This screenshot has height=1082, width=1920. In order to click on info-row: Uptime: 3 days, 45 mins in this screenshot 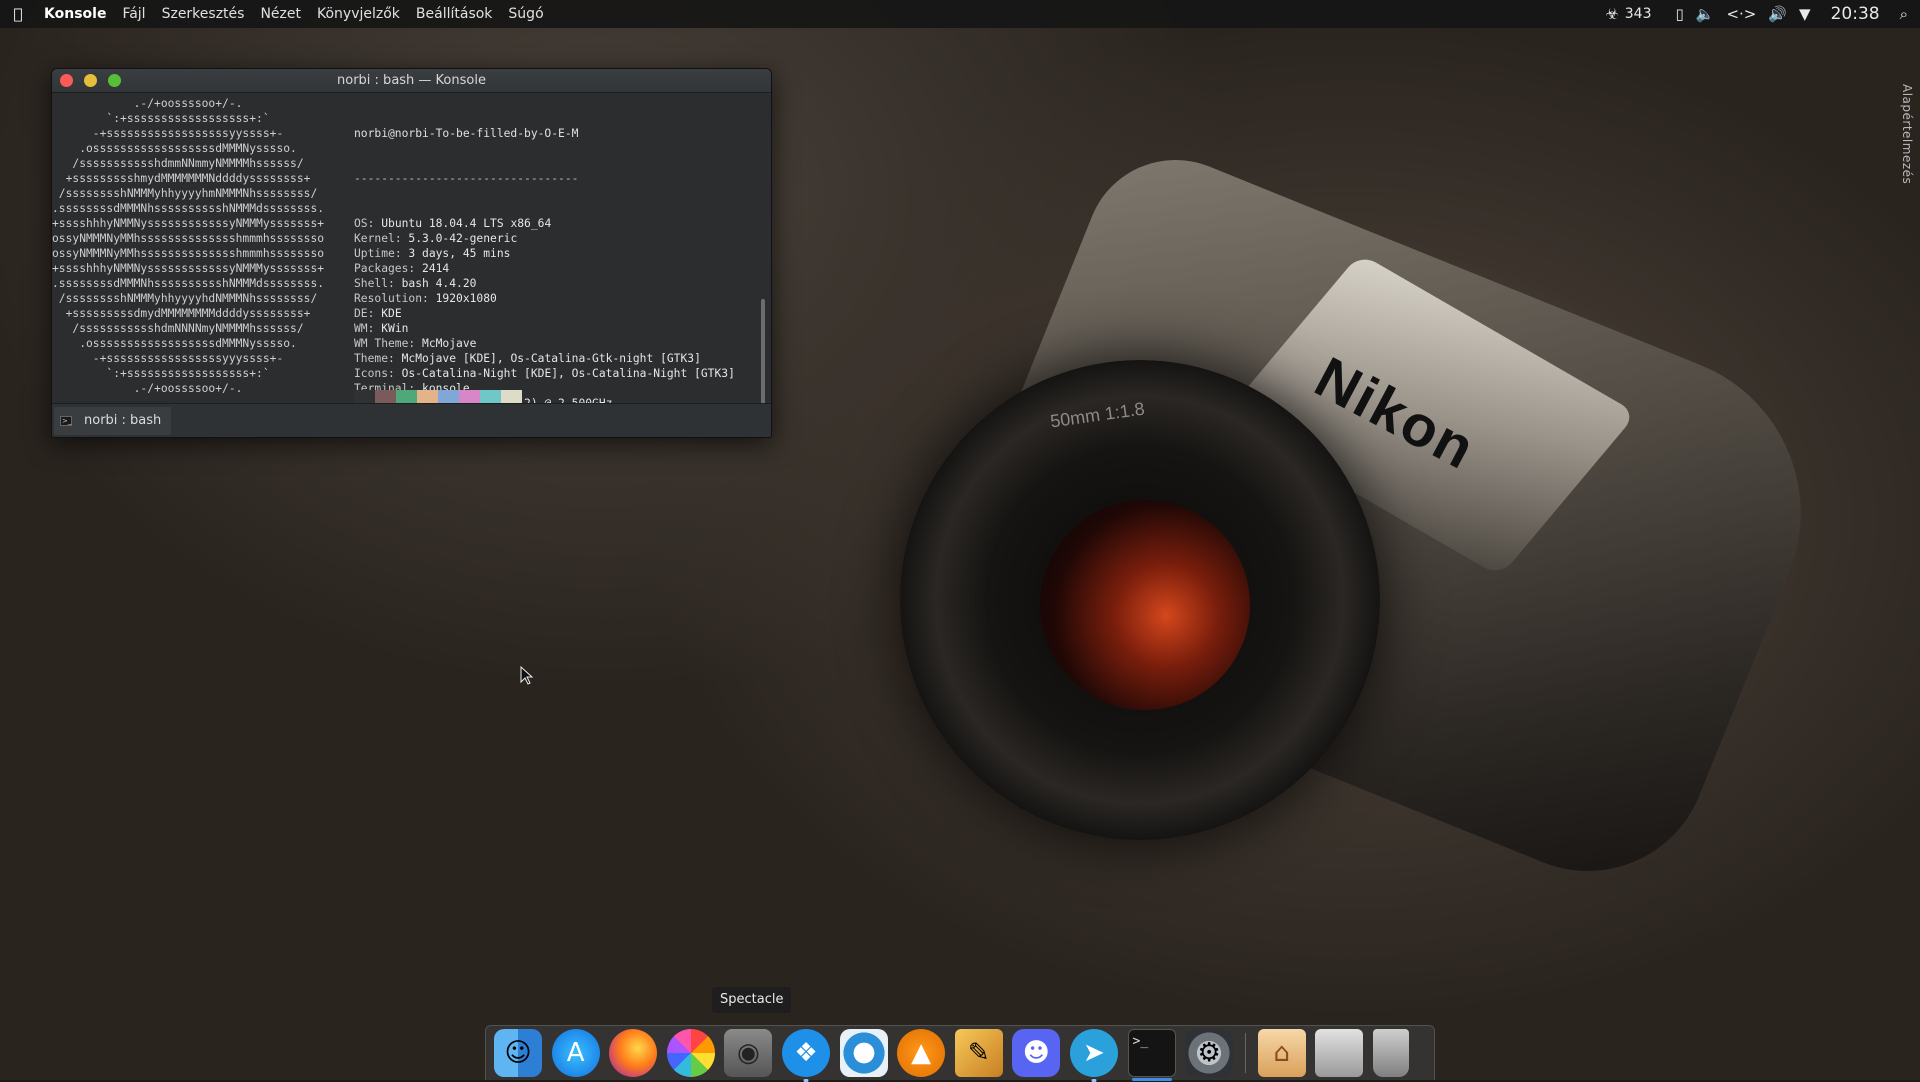, I will do `click(432, 253)`.